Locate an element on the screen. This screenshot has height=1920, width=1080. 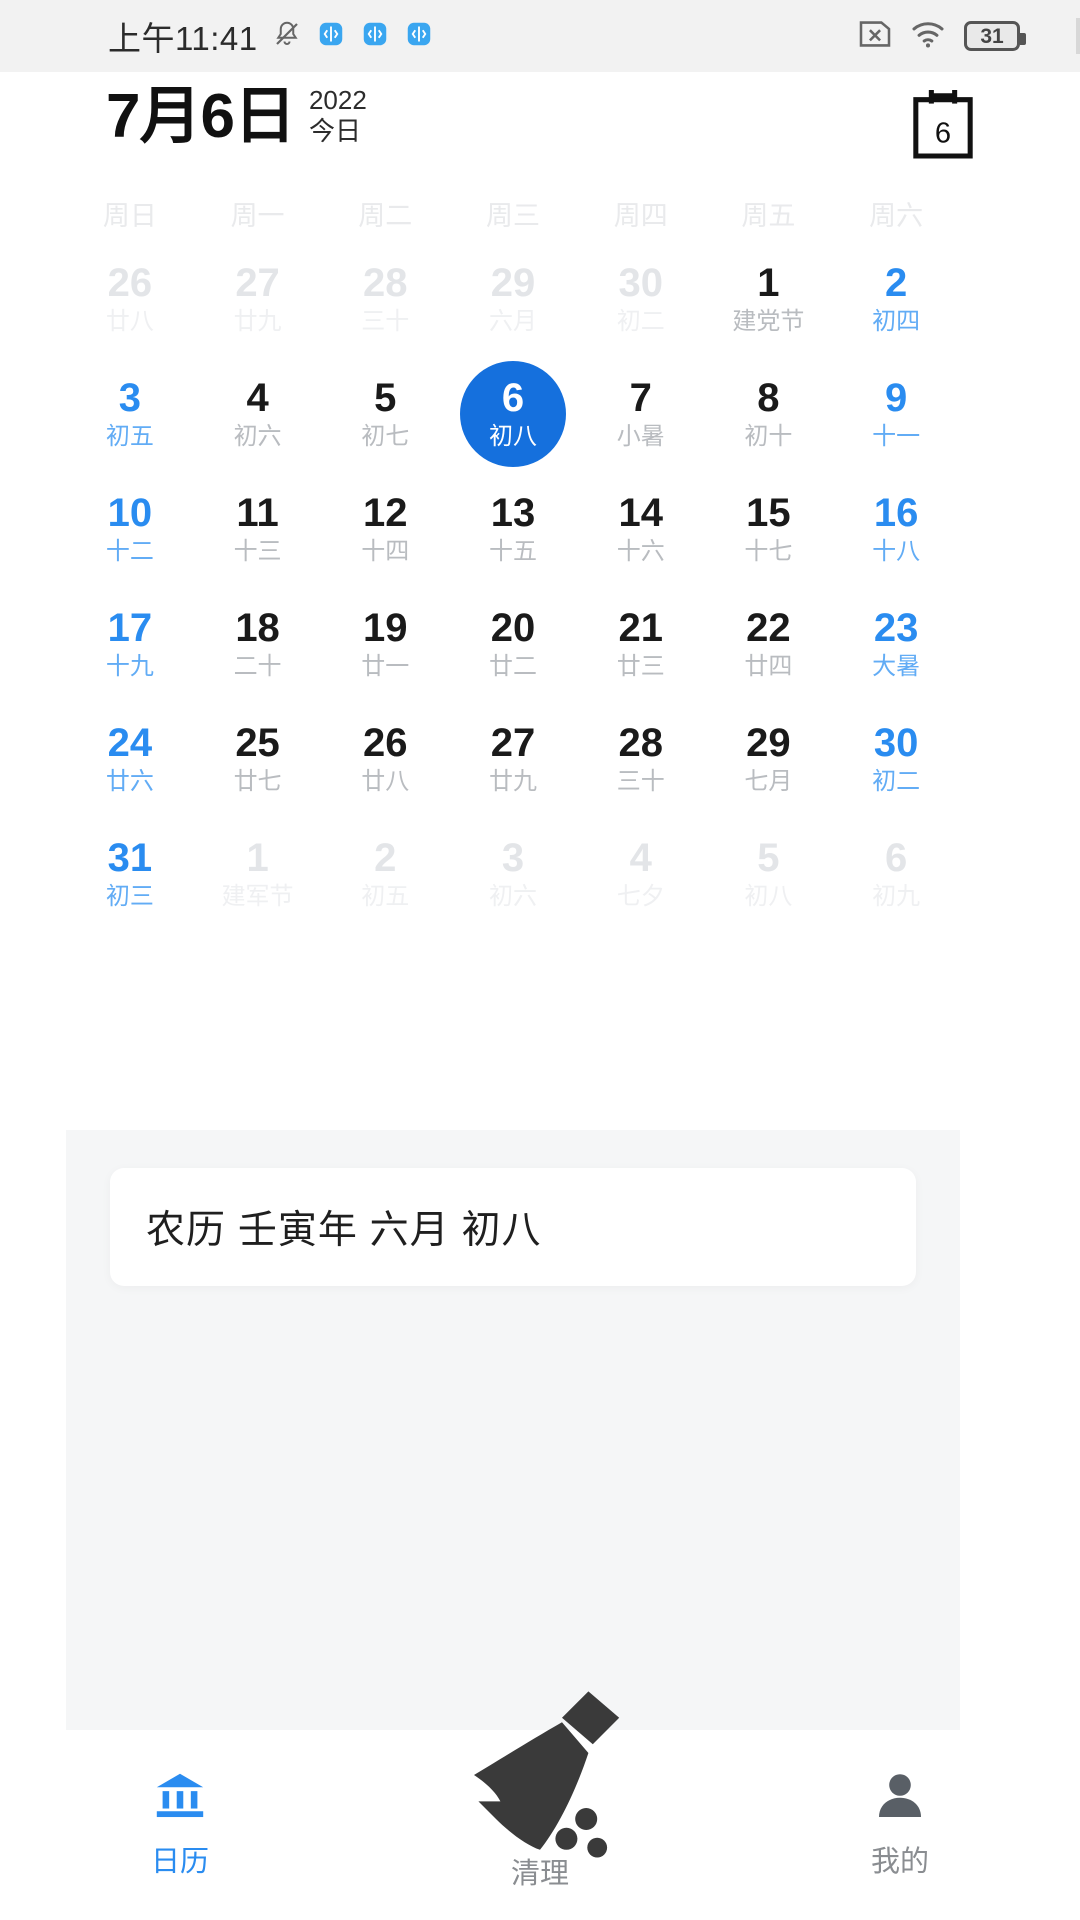
calendar-day-cell: 29 六月 is located at coordinates (513, 298).